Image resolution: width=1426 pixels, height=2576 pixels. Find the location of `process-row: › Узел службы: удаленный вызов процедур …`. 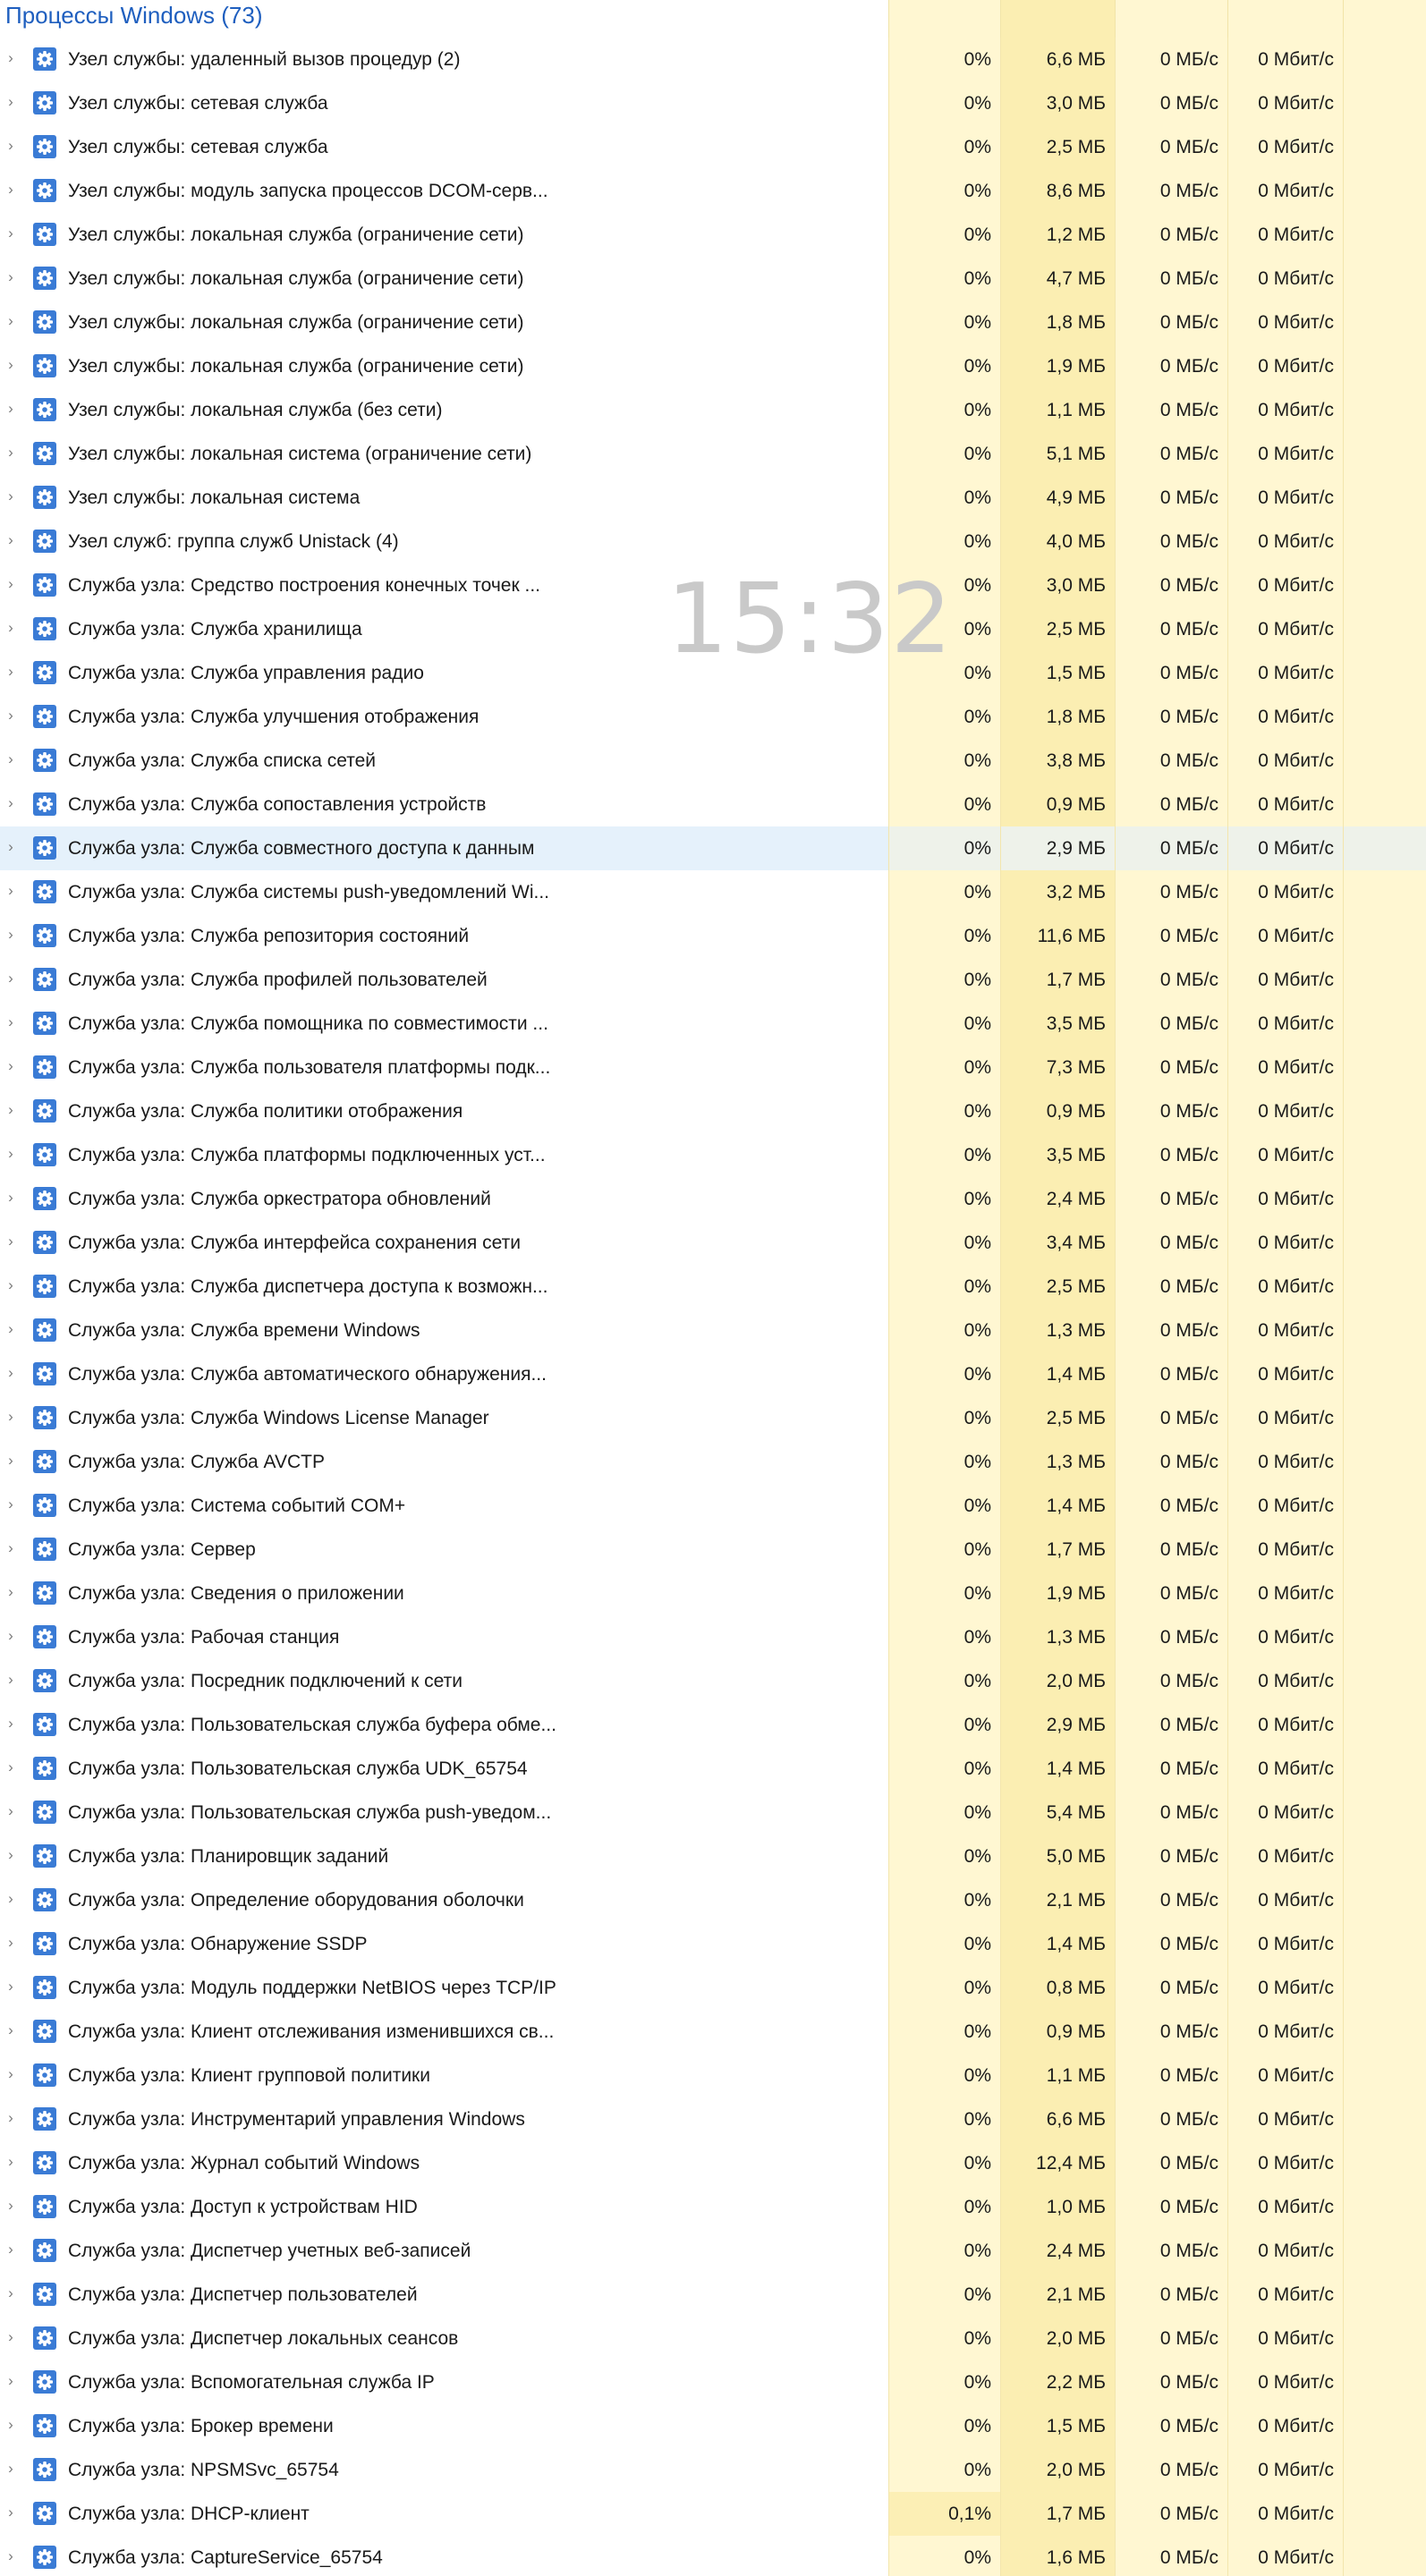

process-row: › Узел службы: удаленный вызов процедур … is located at coordinates (713, 59).